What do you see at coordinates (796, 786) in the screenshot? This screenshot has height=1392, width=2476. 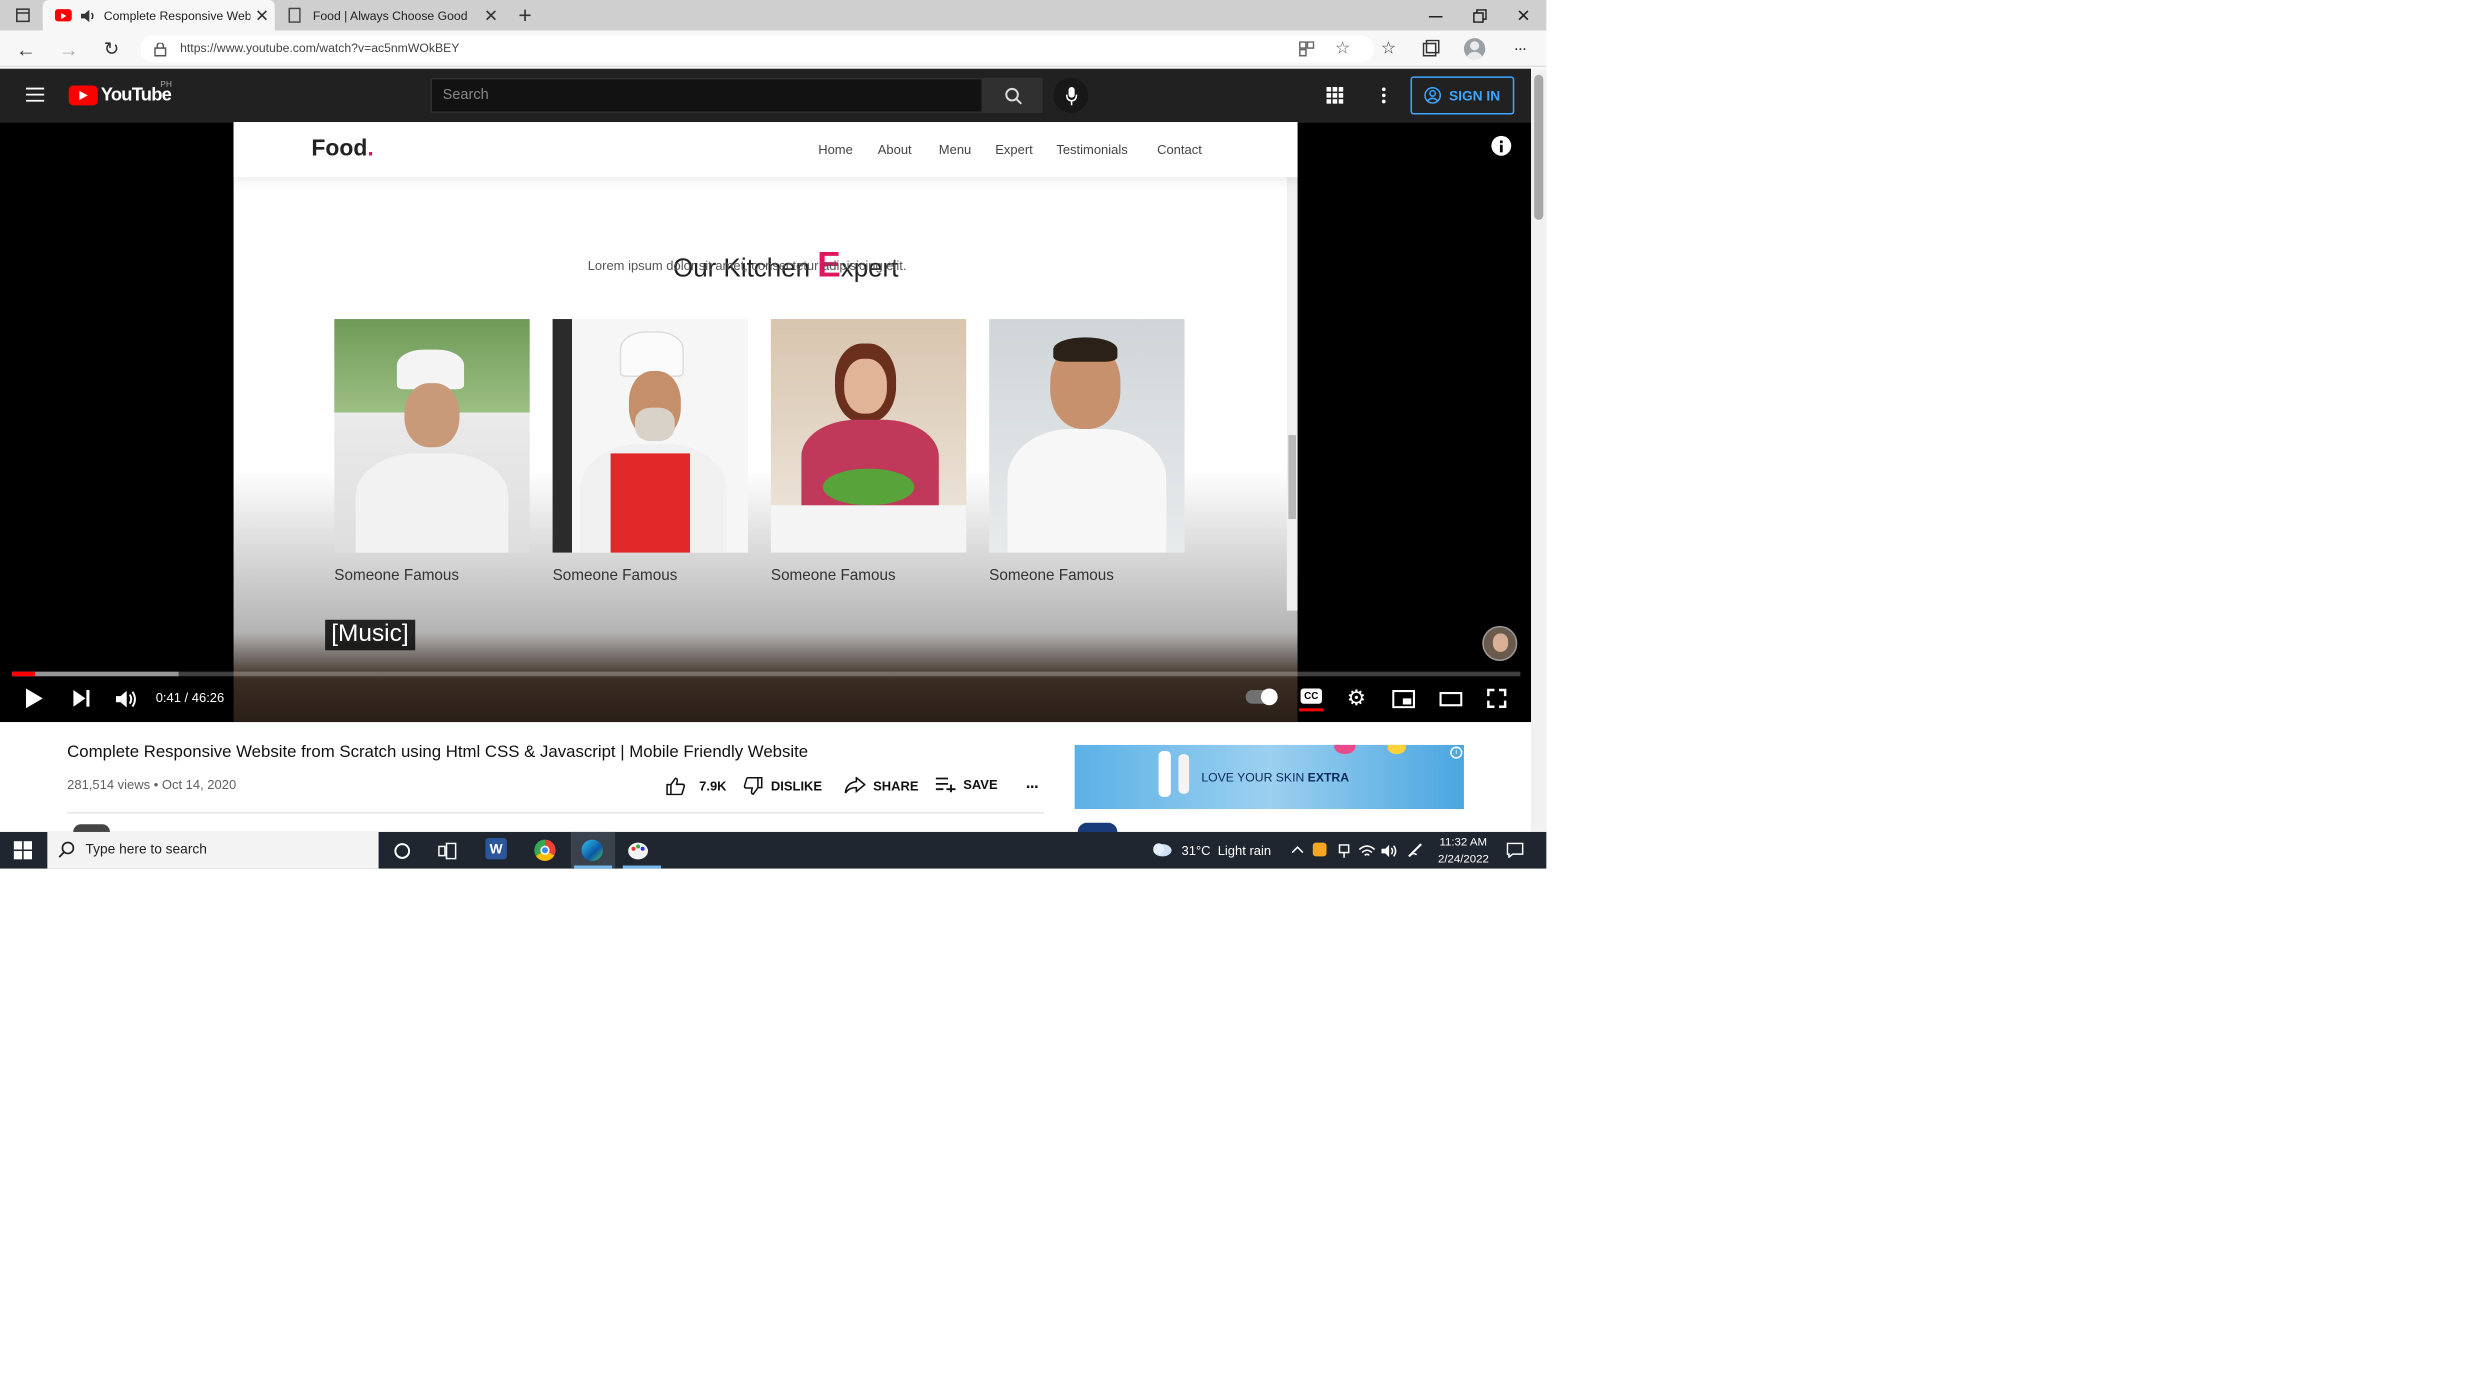 I see `dislike-label: DISLIKE` at bounding box center [796, 786].